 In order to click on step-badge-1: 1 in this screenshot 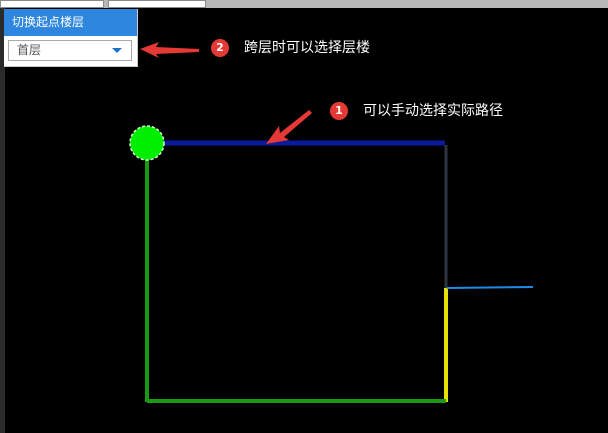, I will do `click(339, 111)`.